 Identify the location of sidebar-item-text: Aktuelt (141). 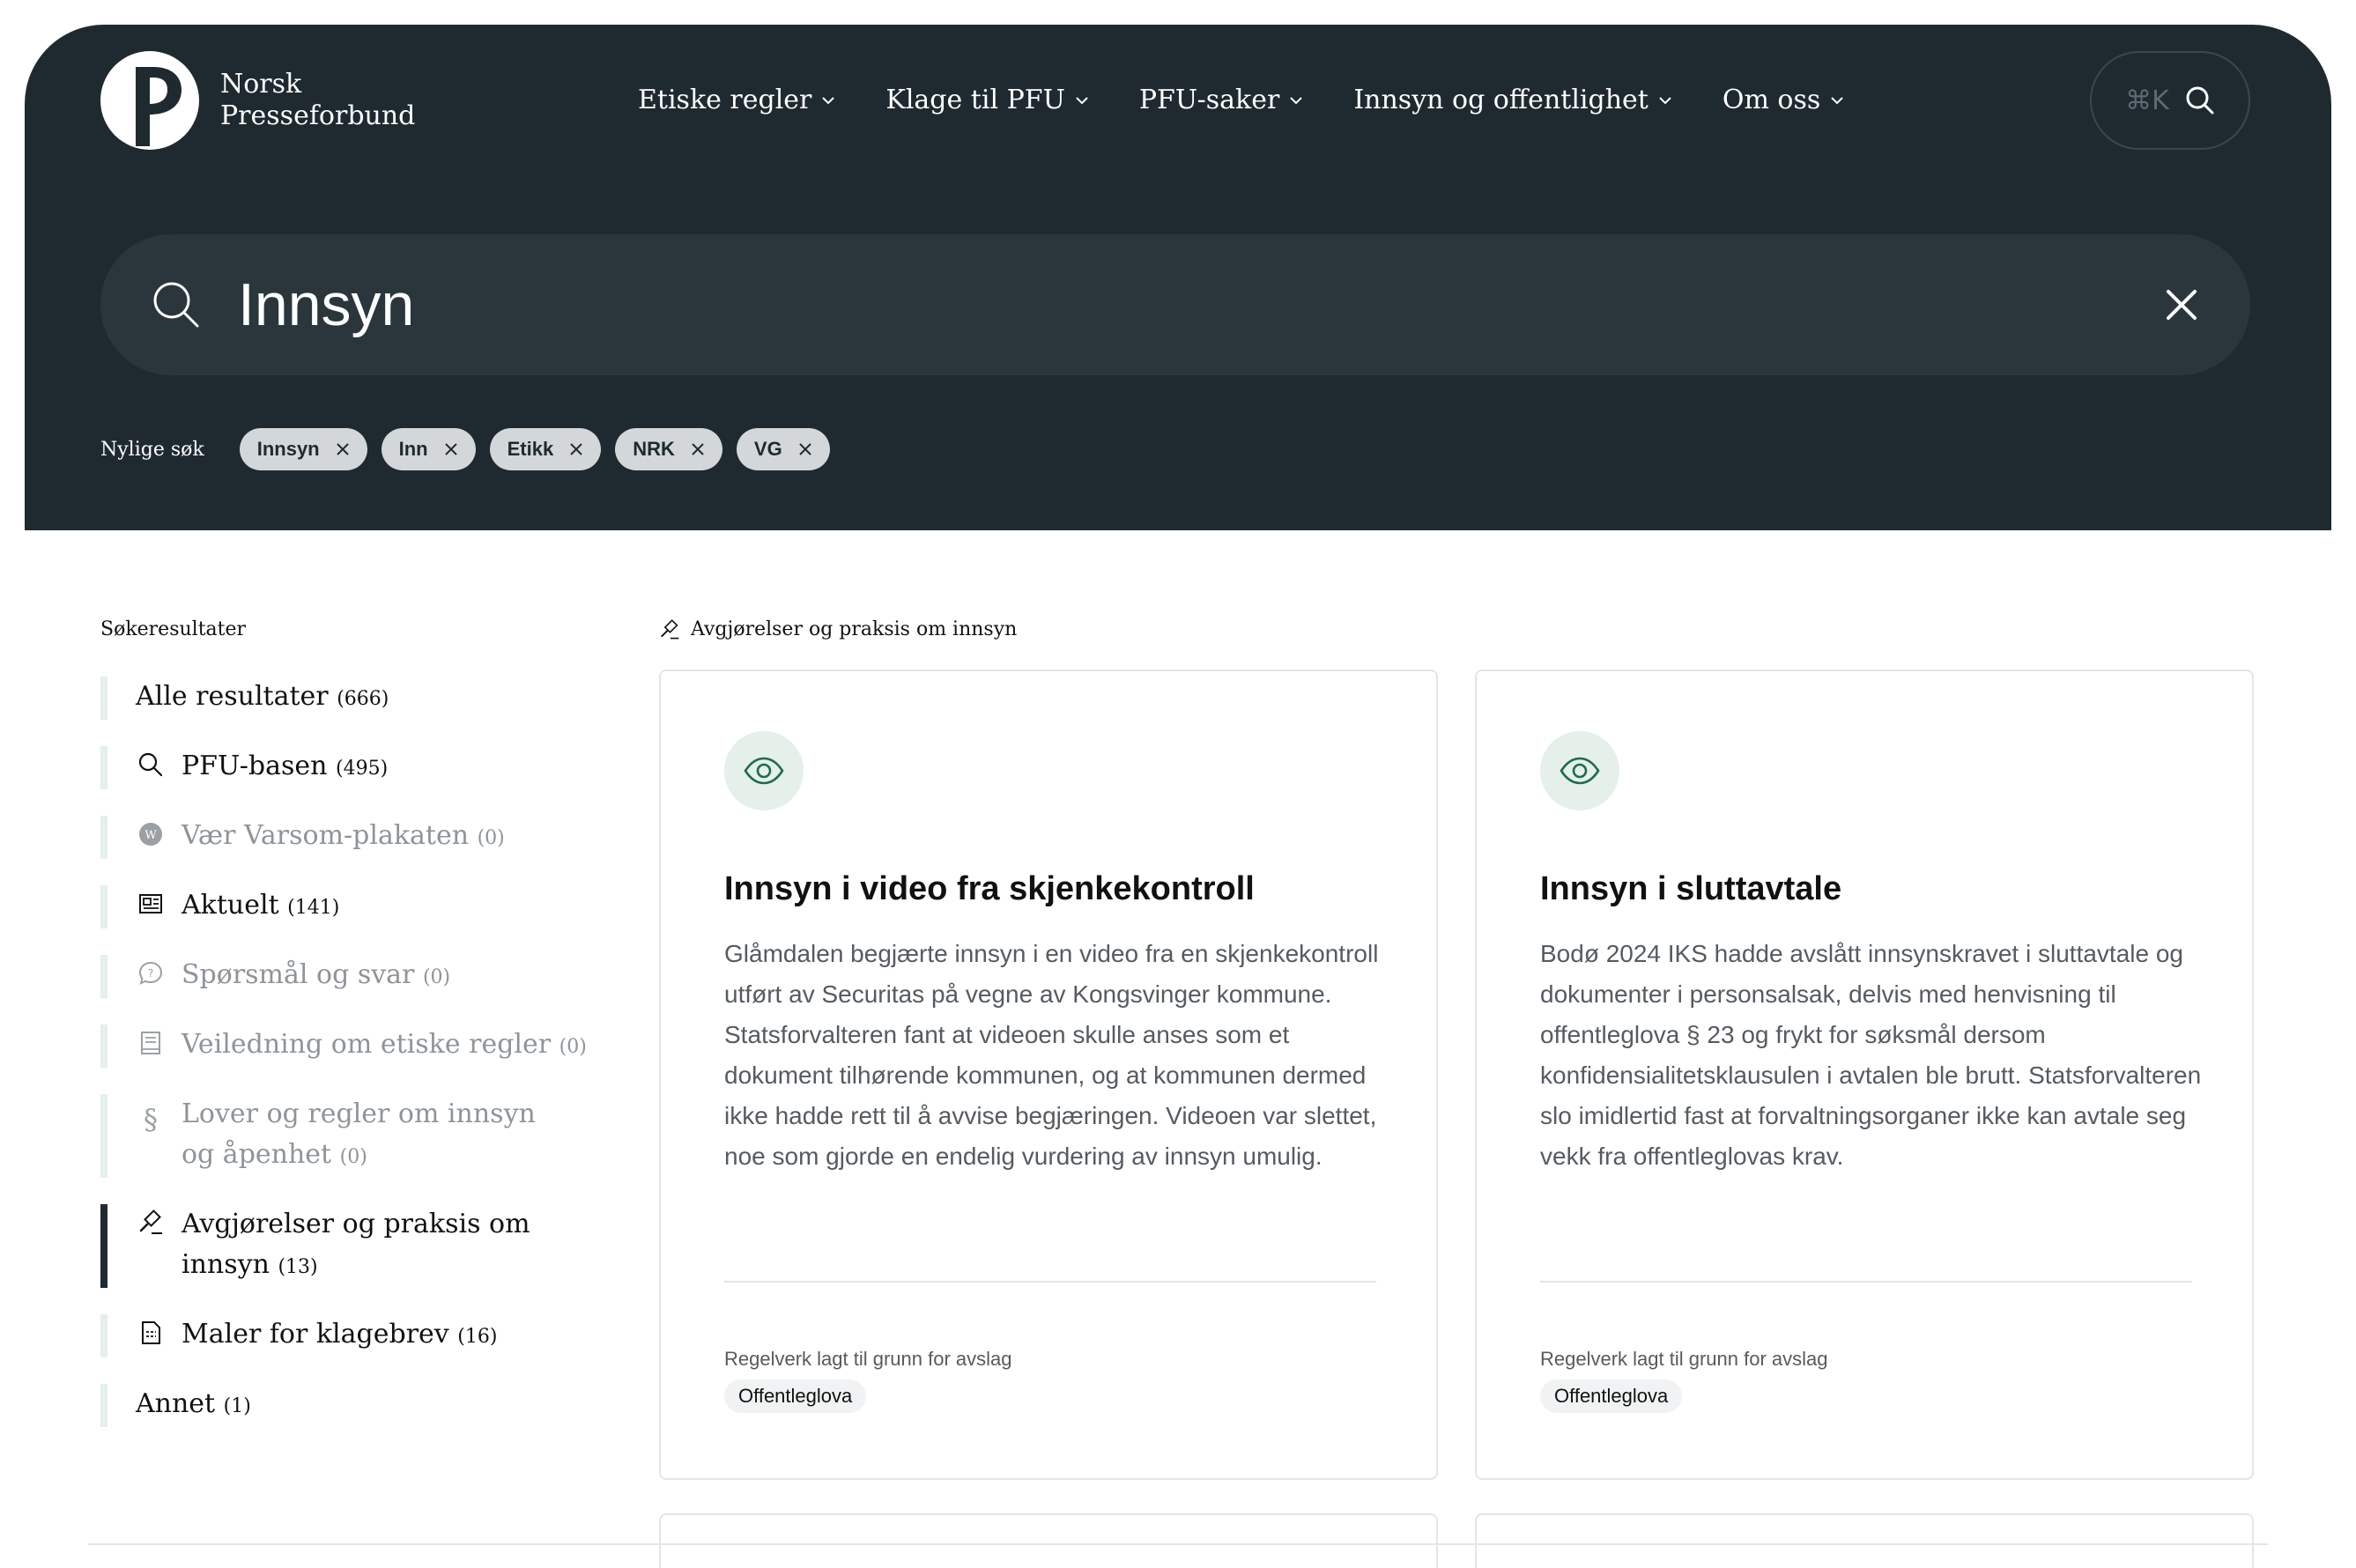
(260, 906).